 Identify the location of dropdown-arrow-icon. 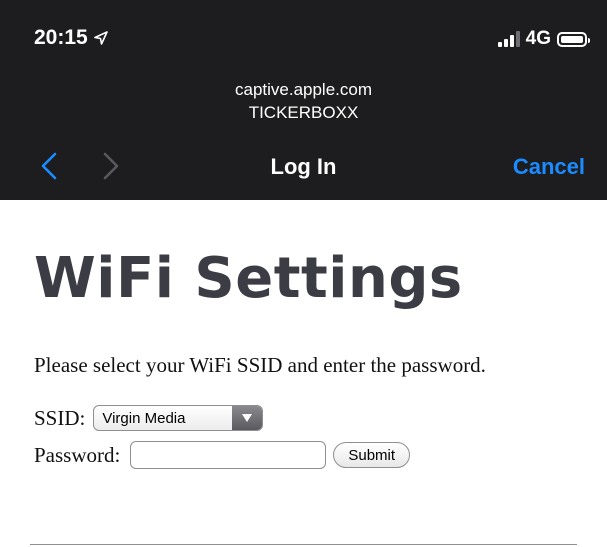
(247, 418).